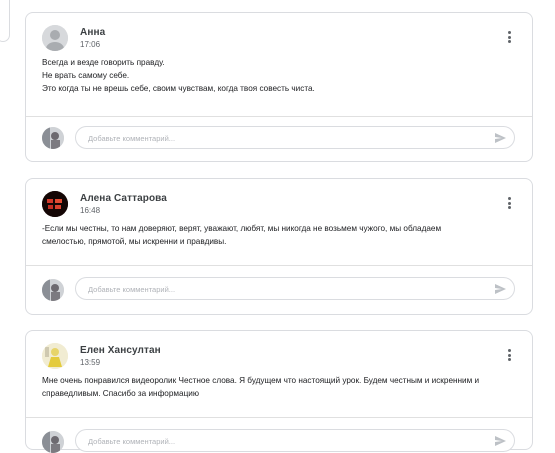  I want to click on post-time: 16:48, so click(90, 210).